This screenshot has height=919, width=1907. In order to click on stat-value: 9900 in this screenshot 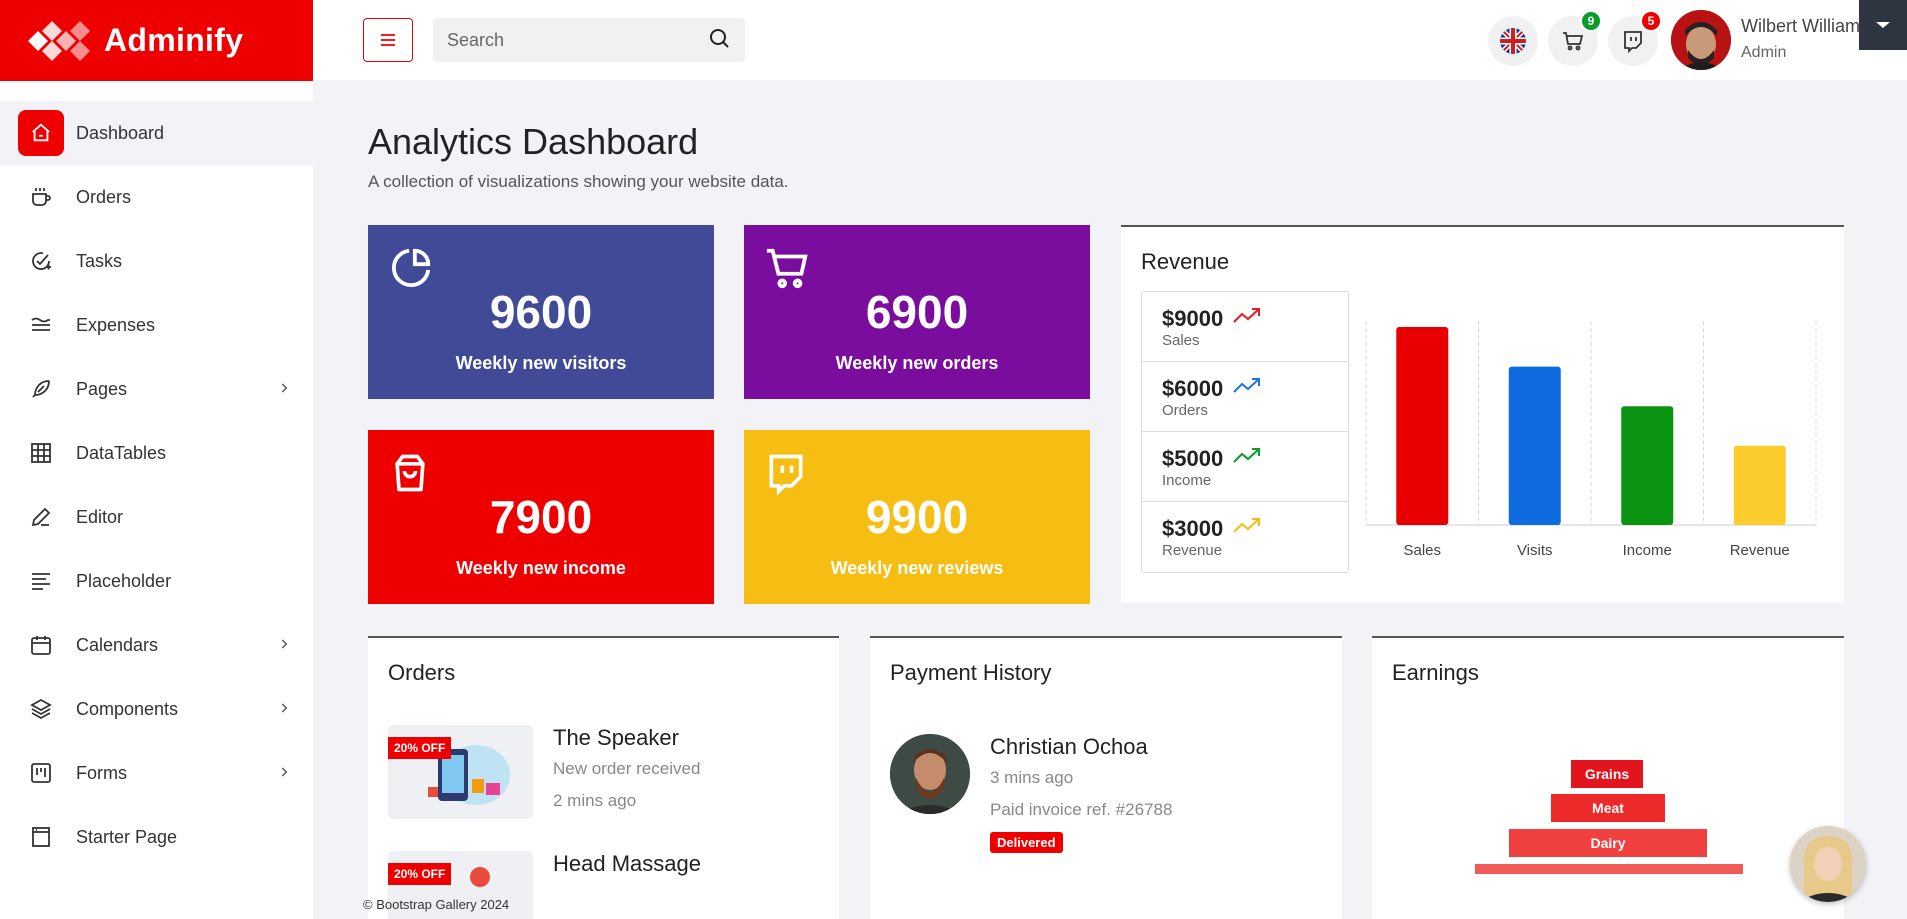, I will do `click(917, 517)`.